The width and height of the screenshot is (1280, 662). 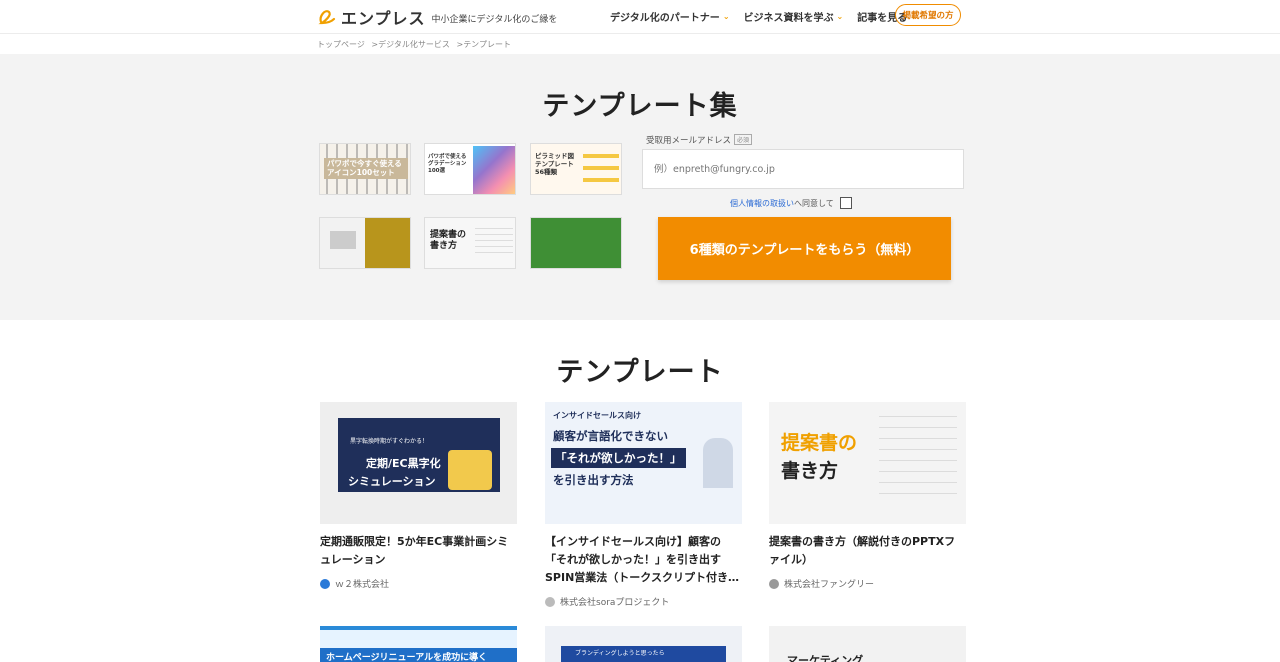 What do you see at coordinates (494, 19) in the screenshot?
I see `logo-tagline: 中小企業にデジタル化のご縁を` at bounding box center [494, 19].